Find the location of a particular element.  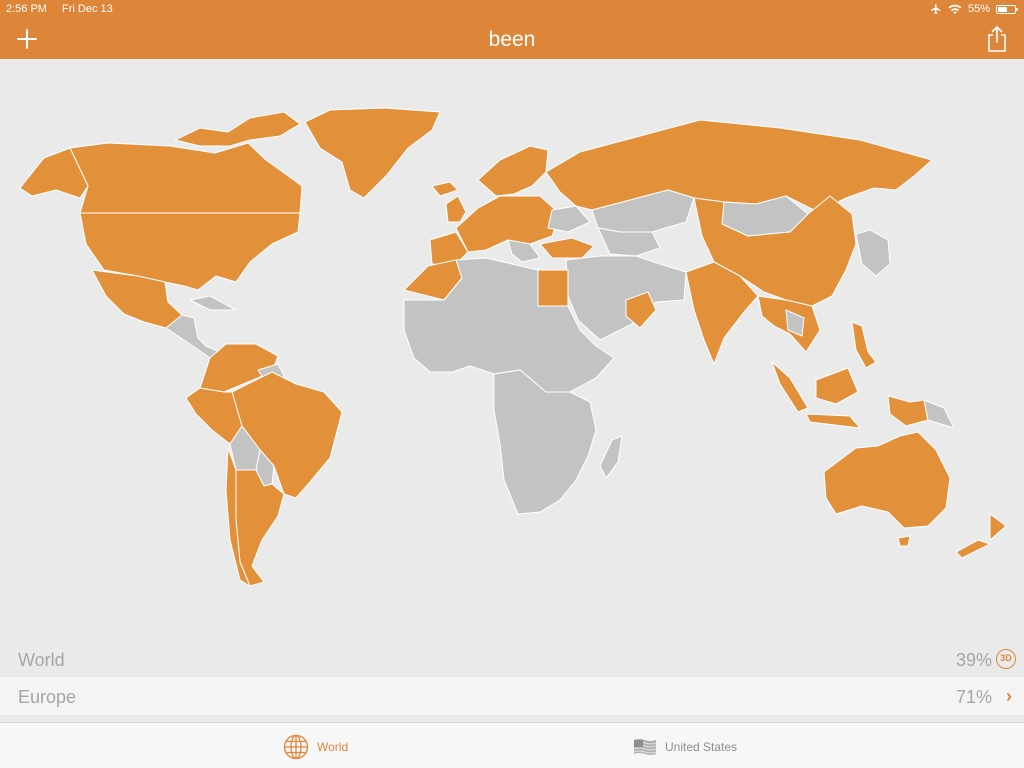

status-left: 2:56 PM Fri Dec 13 is located at coordinates (65, 9).